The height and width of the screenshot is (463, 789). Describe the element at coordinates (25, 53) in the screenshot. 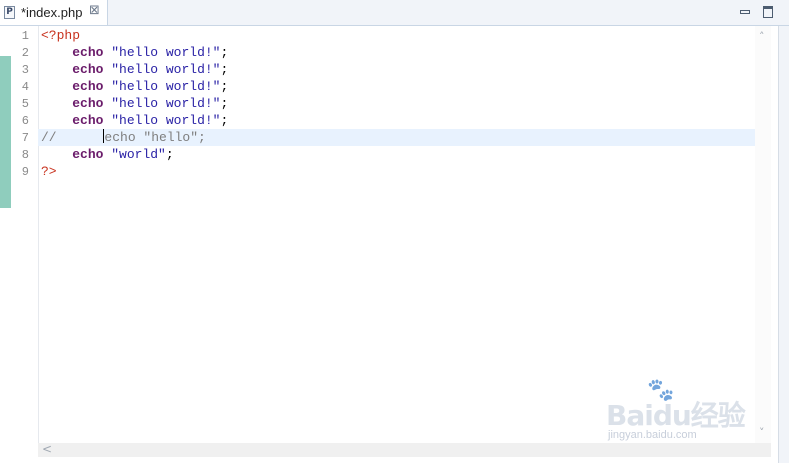

I see `line-number: 2` at that location.